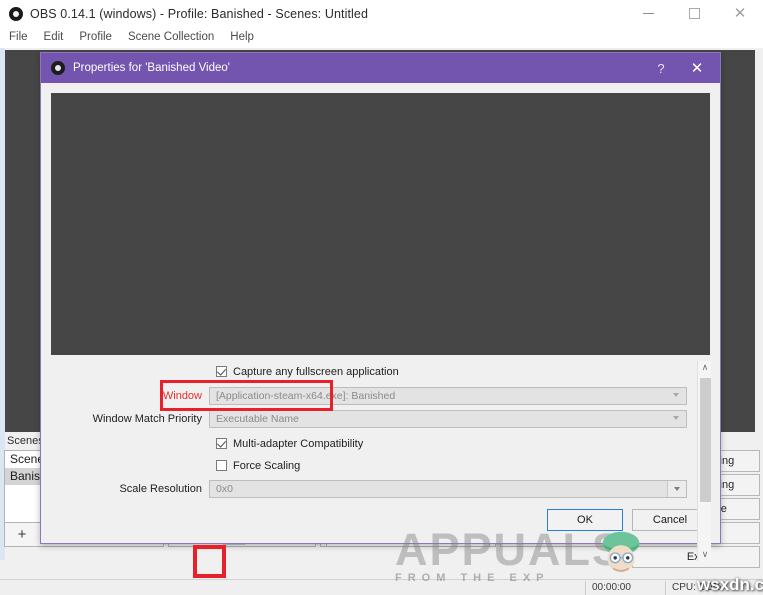  Describe the element at coordinates (697, 68) in the screenshot. I see `dialog-close-icon: ✕` at that location.